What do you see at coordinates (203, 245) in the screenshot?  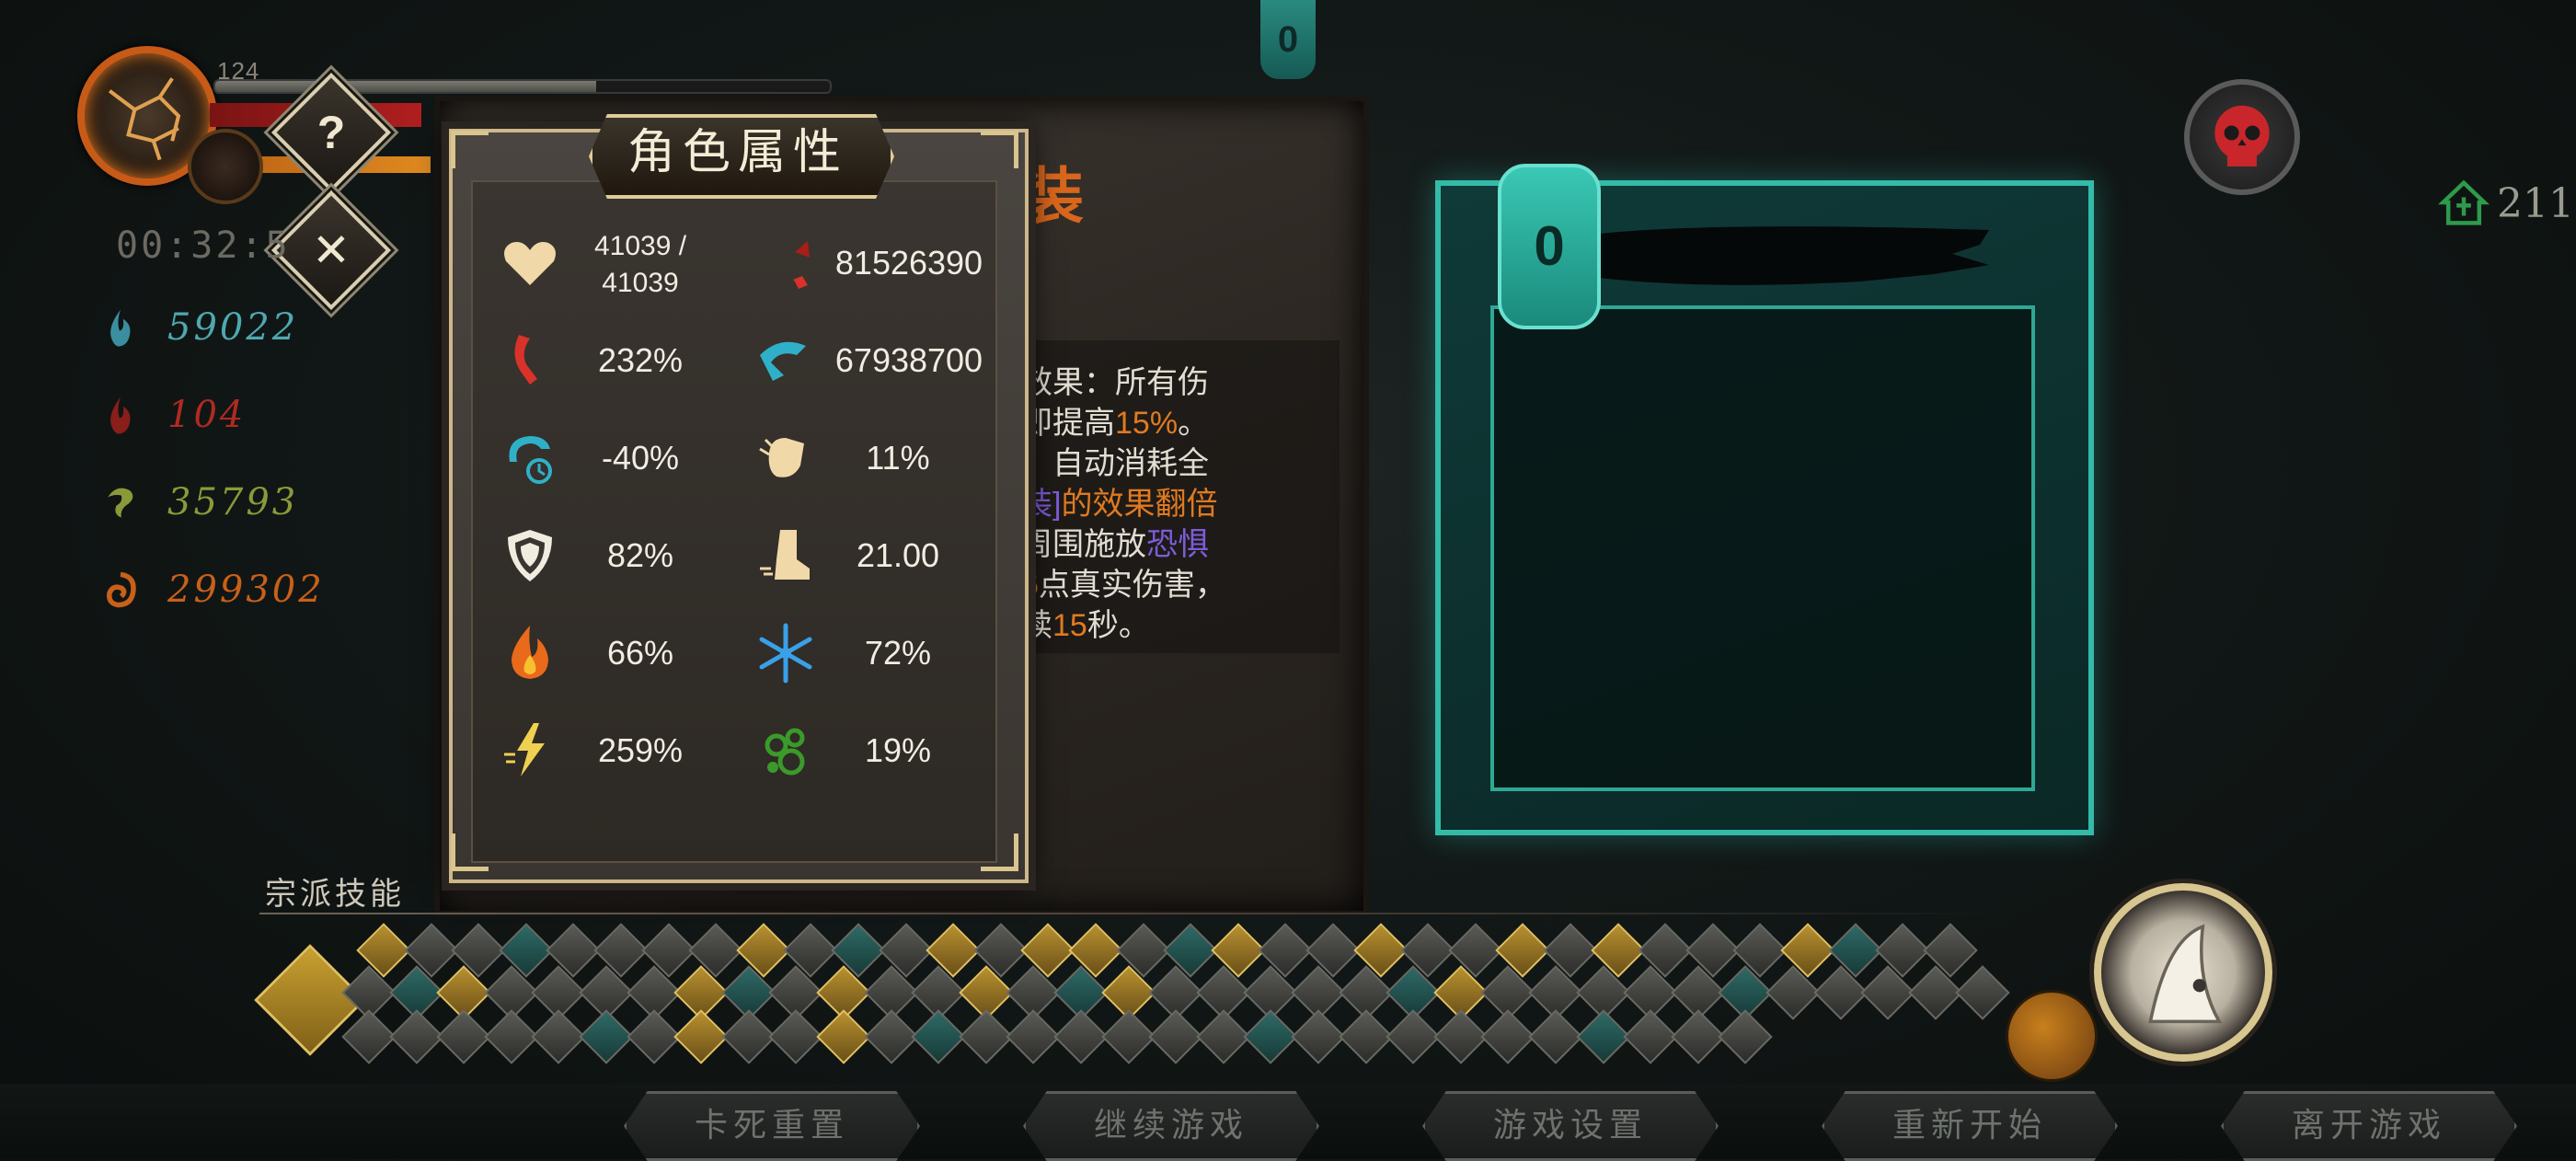 I see `run-timer: 00:32:5` at bounding box center [203, 245].